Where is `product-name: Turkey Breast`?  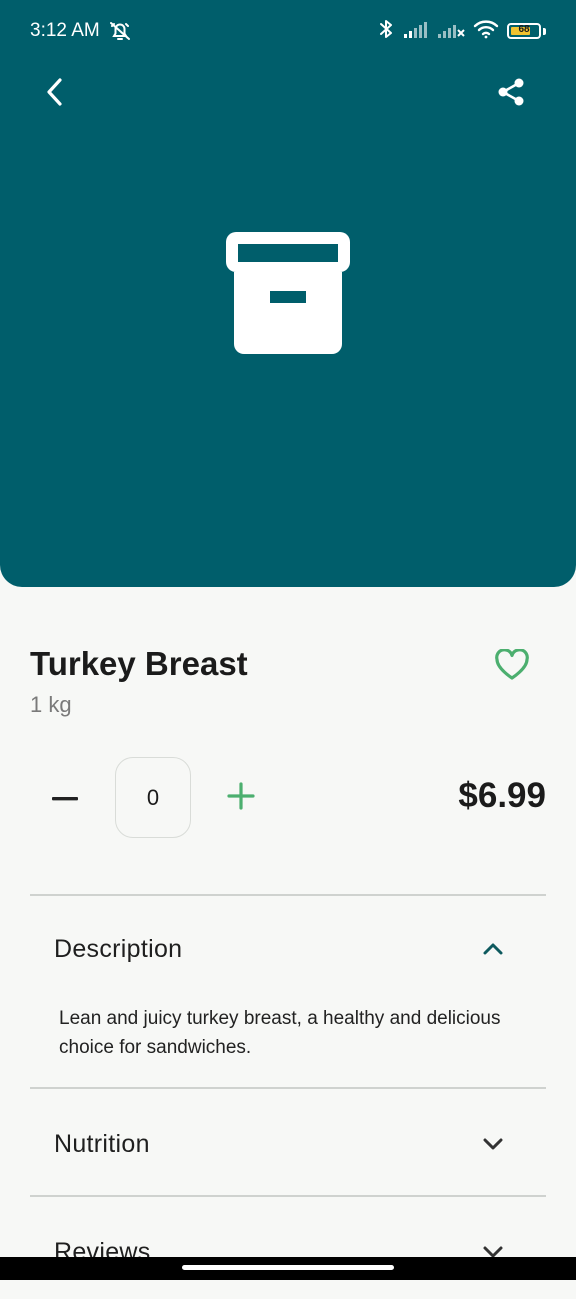
product-name: Turkey Breast is located at coordinates (139, 663).